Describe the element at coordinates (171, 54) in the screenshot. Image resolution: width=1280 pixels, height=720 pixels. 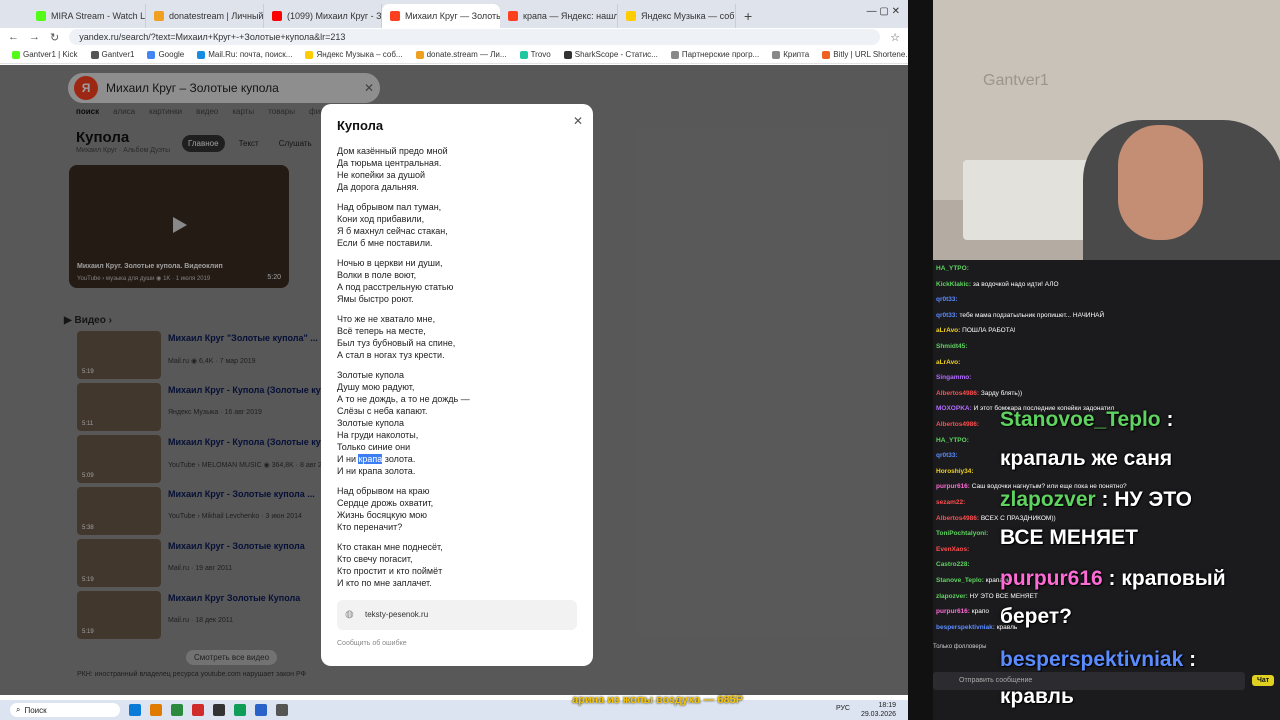
I see `bookmark-label: Google` at that location.